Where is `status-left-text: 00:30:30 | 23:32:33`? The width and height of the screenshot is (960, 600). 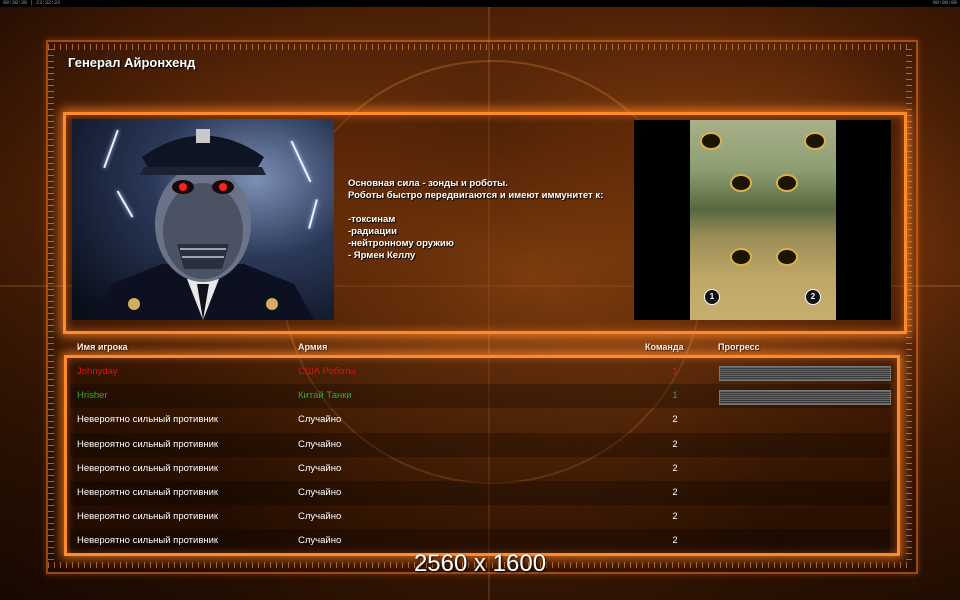
status-left-text: 00:30:30 | 23:32:33 is located at coordinates (32, 3).